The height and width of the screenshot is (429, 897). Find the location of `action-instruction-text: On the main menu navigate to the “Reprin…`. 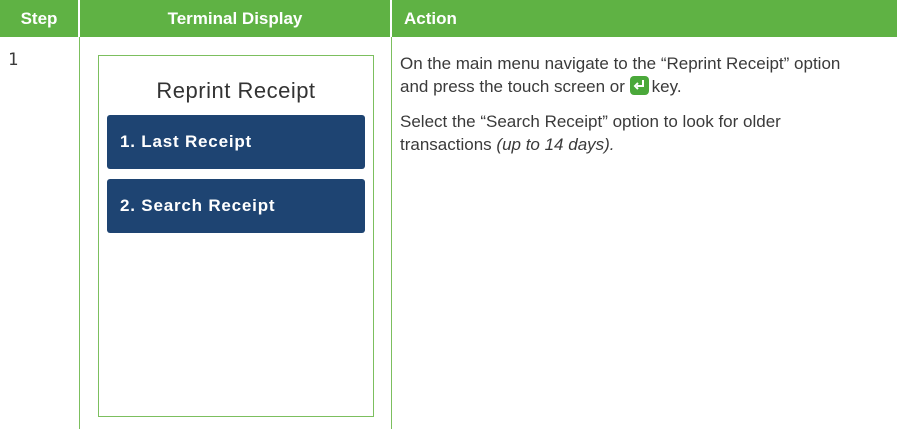

action-instruction-text: On the main menu navigate to the “Reprin… is located at coordinates (620, 75).